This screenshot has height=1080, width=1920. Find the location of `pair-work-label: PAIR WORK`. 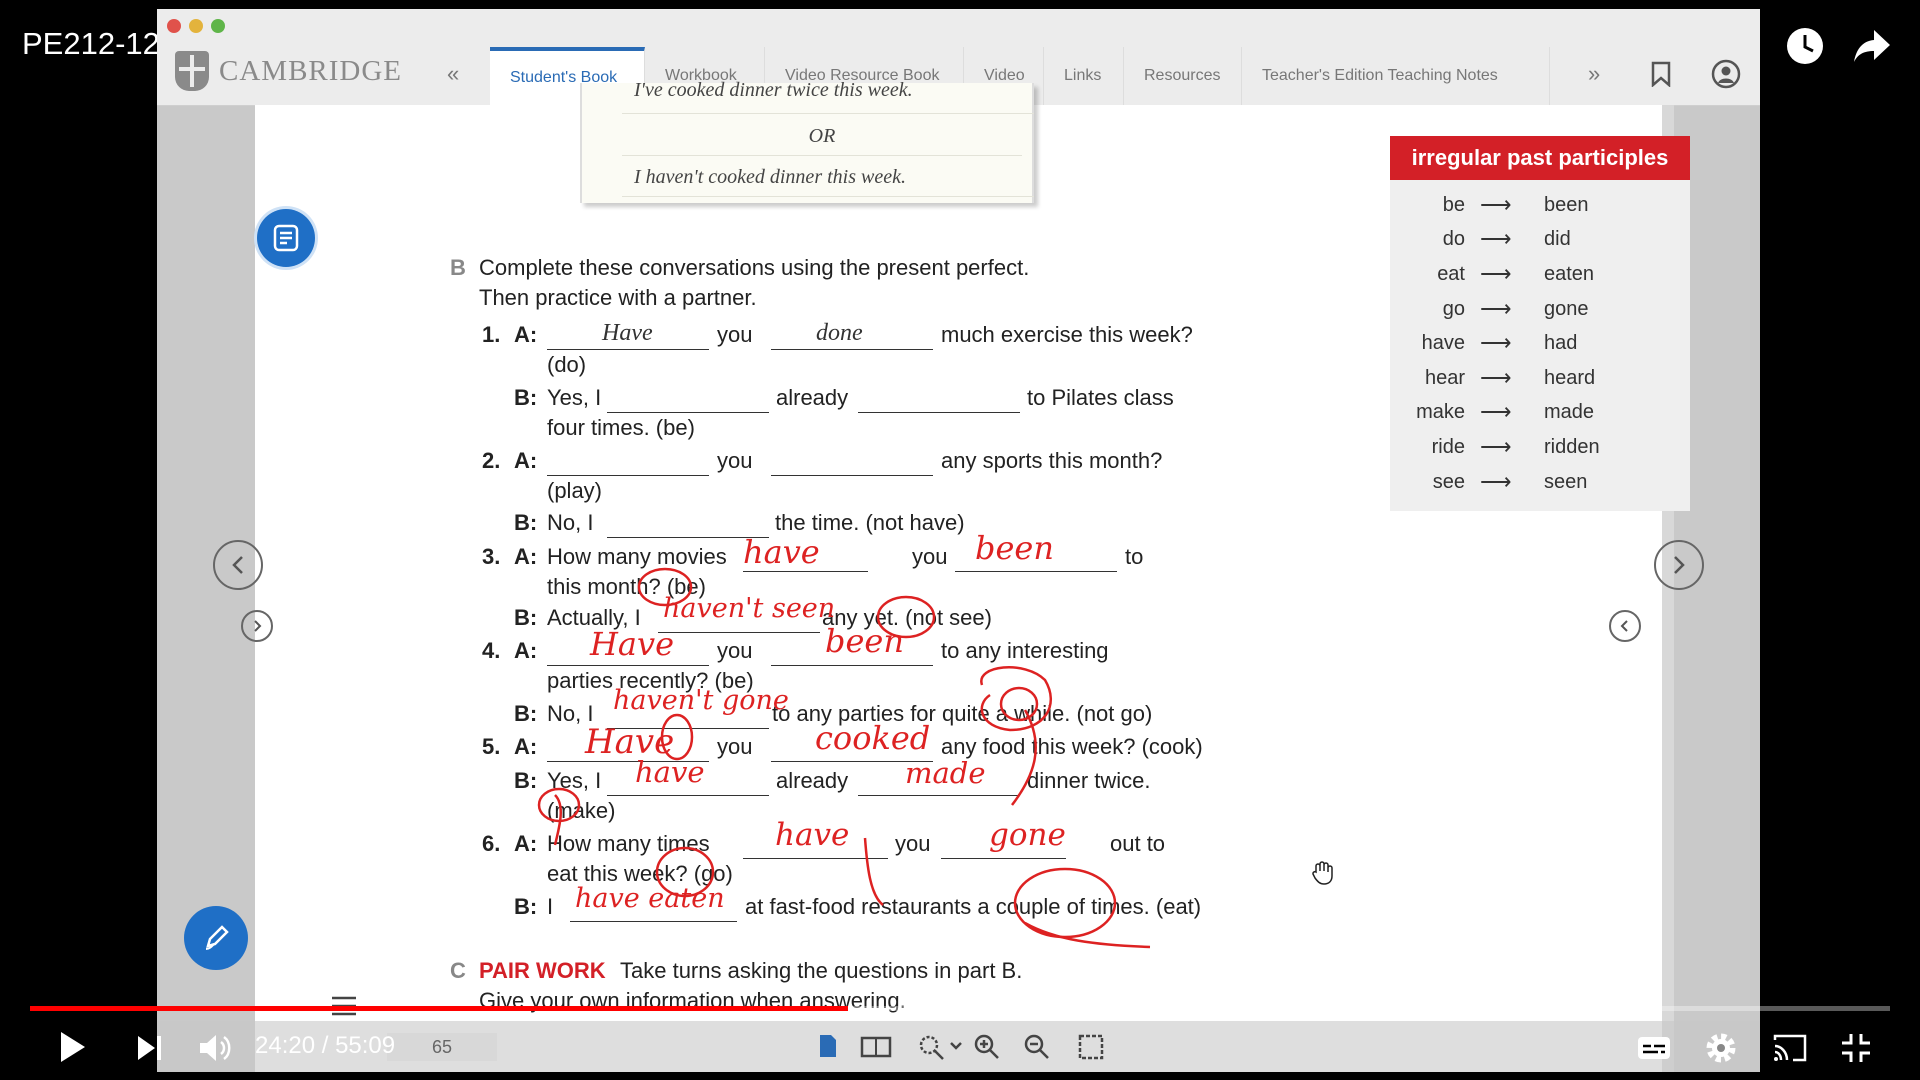

pair-work-label: PAIR WORK is located at coordinates (542, 970).